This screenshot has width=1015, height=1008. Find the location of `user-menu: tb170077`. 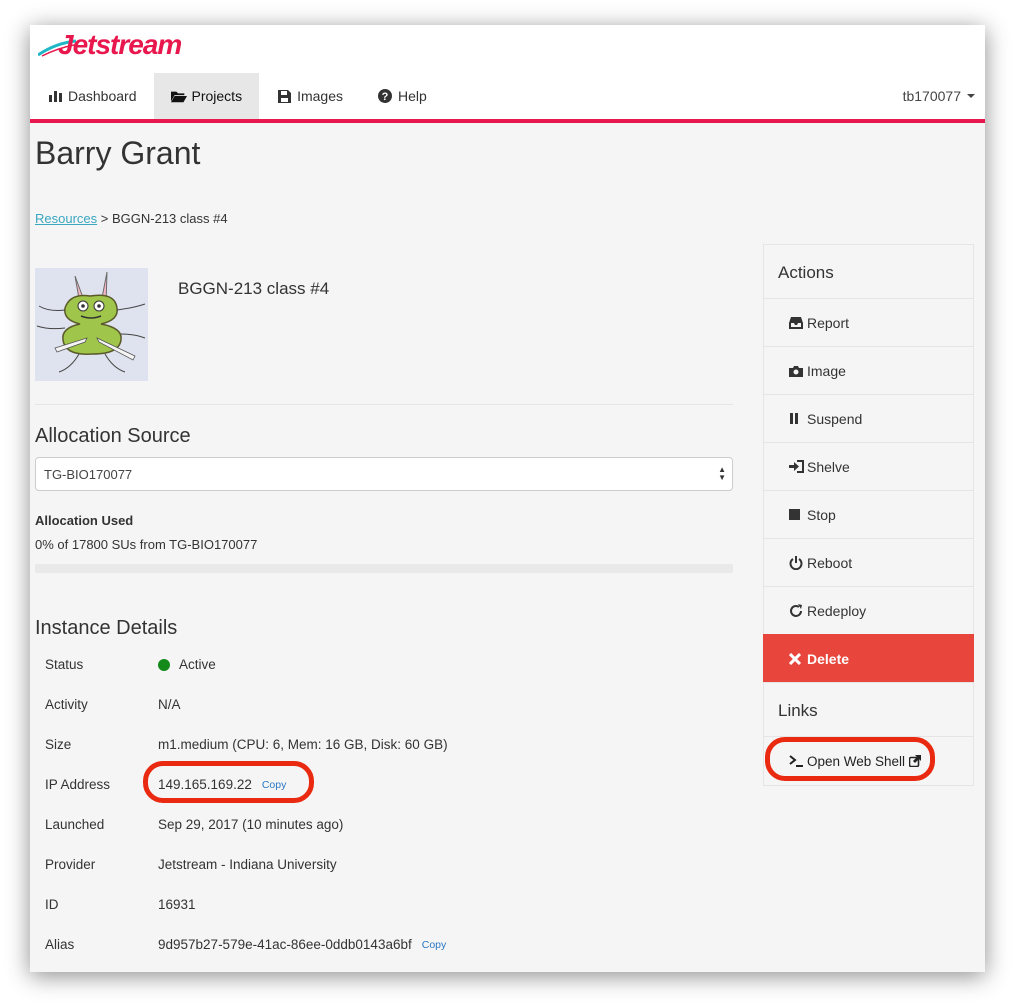

user-menu: tb170077 is located at coordinates (939, 96).